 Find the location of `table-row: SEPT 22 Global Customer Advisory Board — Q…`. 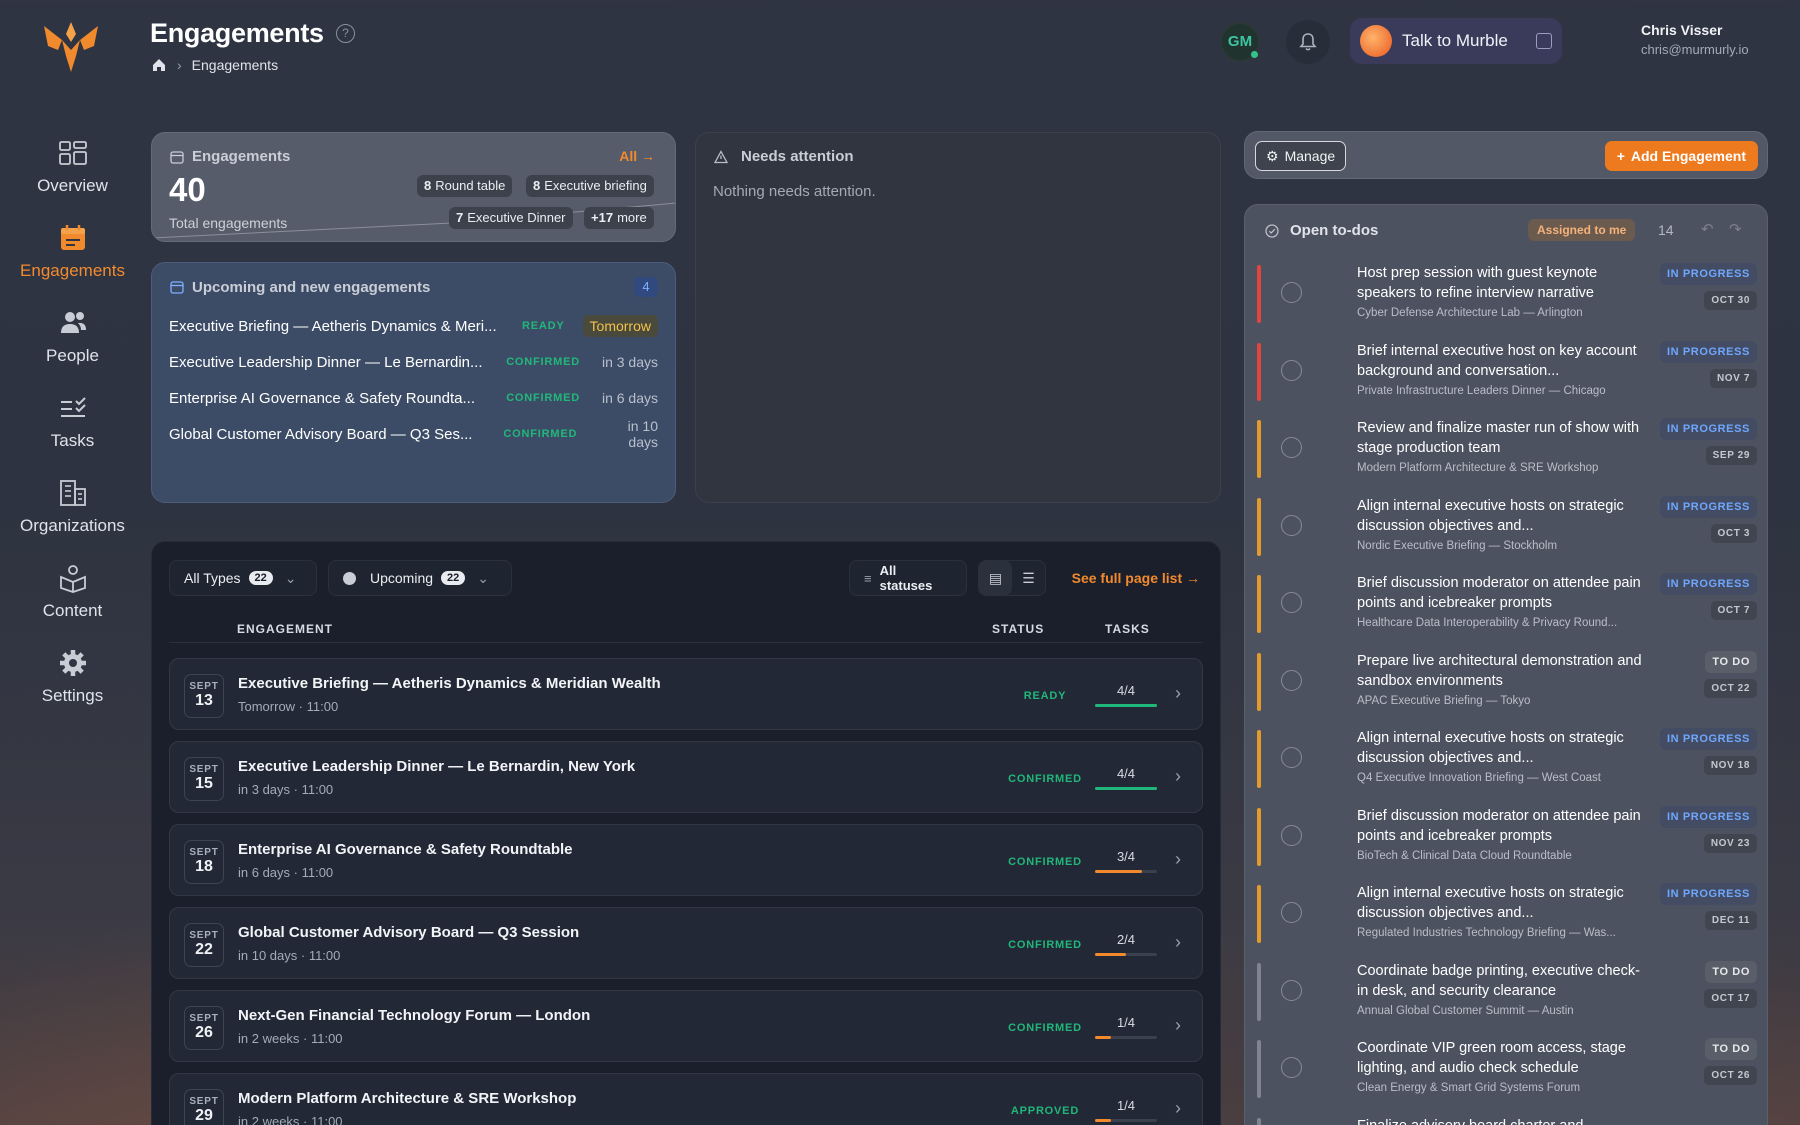

table-row: SEPT 22 Global Customer Advisory Board — Q… is located at coordinates (686, 943).